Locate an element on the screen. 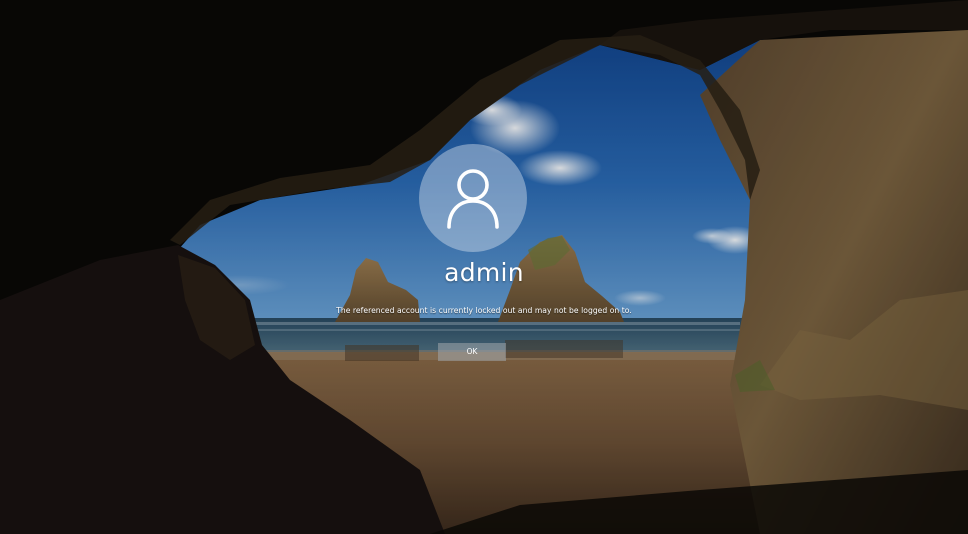 The height and width of the screenshot is (534, 968). ok-button: OK is located at coordinates (472, 352).